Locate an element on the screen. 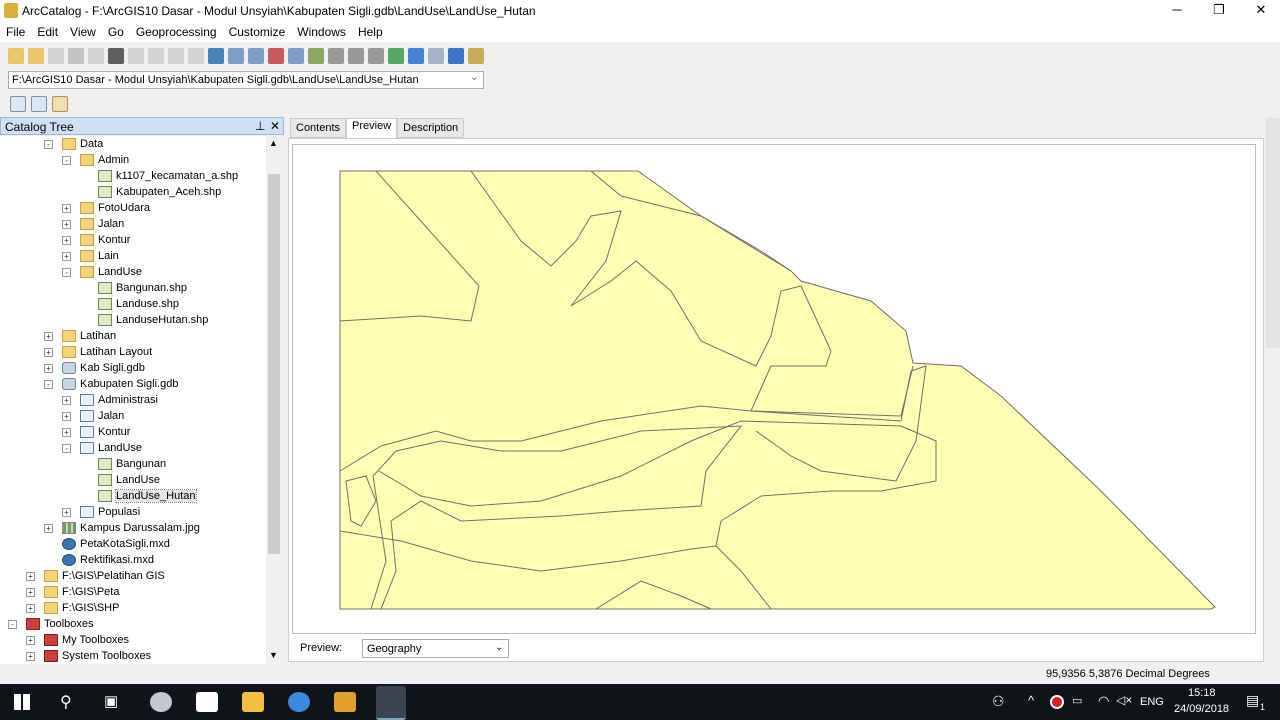 Image resolution: width=1280 pixels, height=720 pixels. tree-item: Kabupaten_Aceh.shp is located at coordinates (150, 192).